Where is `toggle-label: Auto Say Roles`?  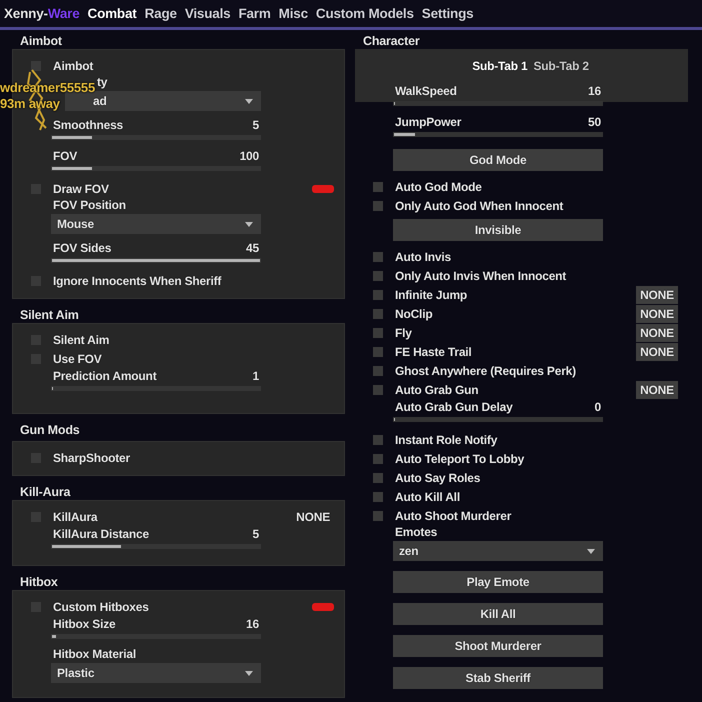 toggle-label: Auto Say Roles is located at coordinates (437, 477).